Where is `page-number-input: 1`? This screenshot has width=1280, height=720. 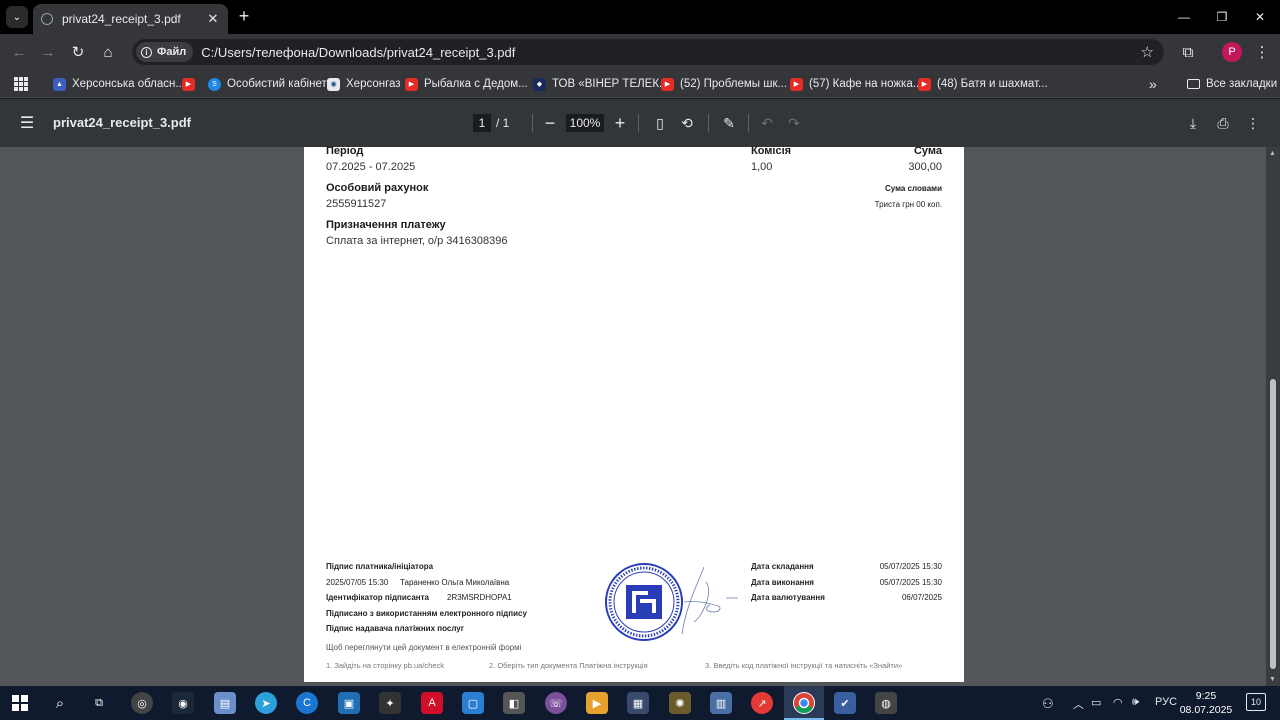 page-number-input: 1 is located at coordinates (482, 123).